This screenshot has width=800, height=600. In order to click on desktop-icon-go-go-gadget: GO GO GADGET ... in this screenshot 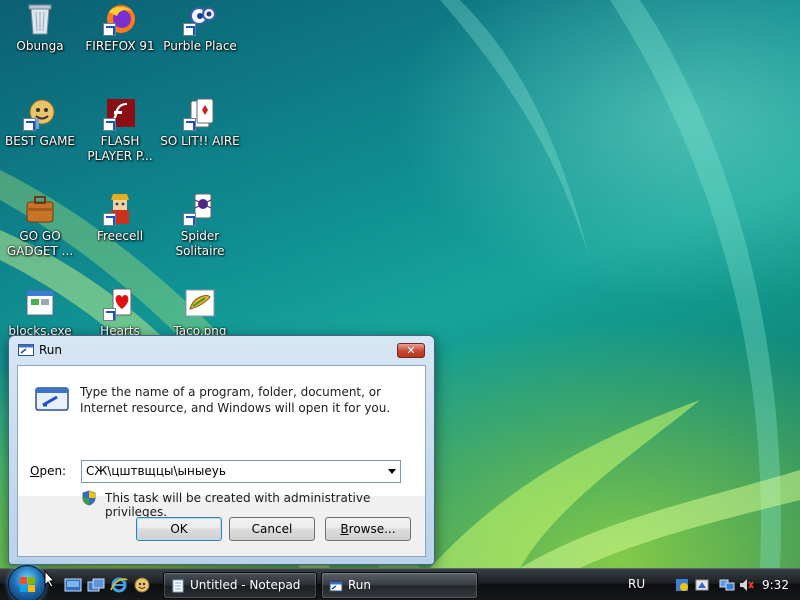, I will do `click(40, 225)`.